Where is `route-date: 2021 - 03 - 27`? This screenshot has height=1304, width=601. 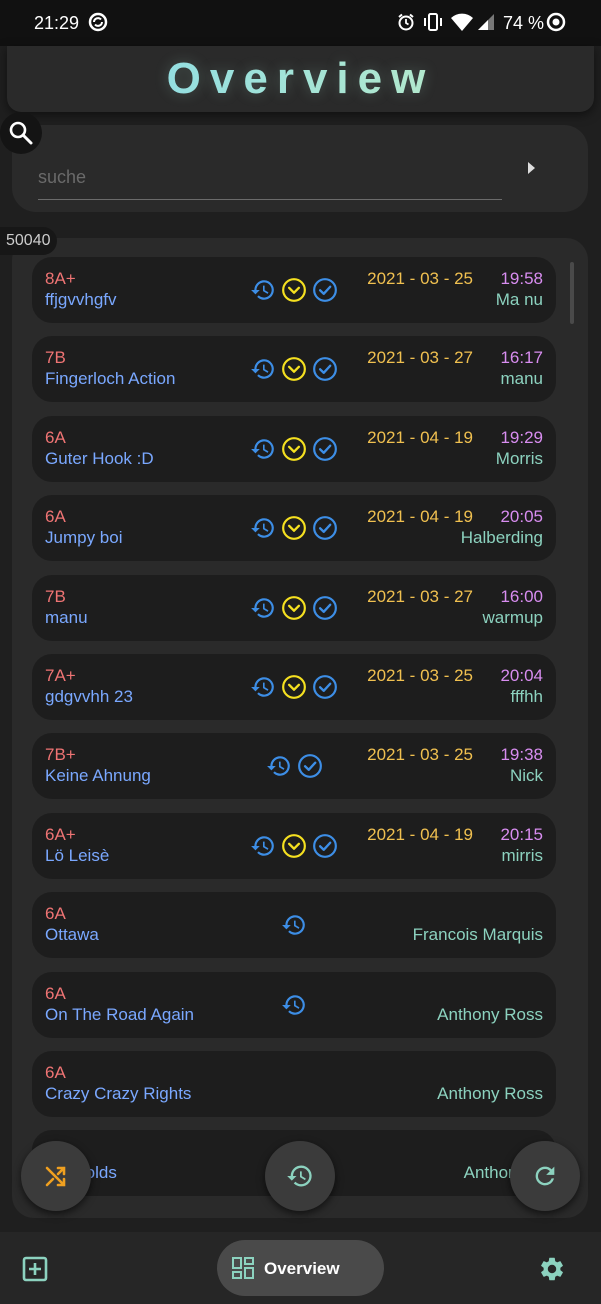
route-date: 2021 - 03 - 27 is located at coordinates (420, 596).